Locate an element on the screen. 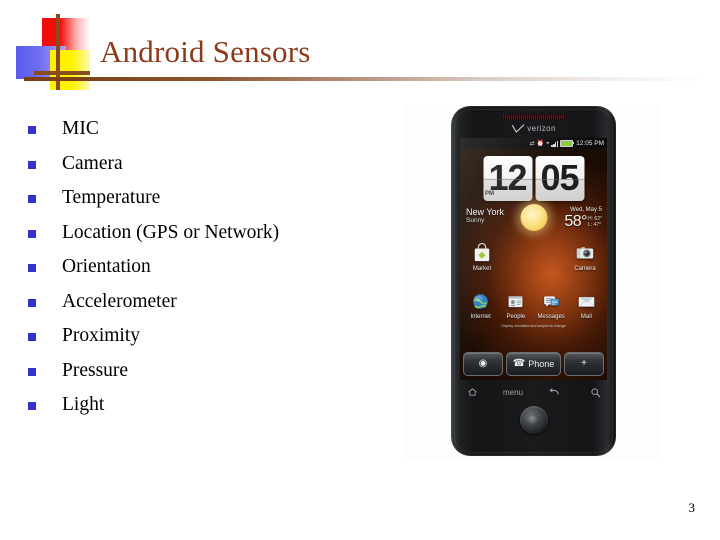  list-item: Location (GPS or Network) is located at coordinates (208, 233).